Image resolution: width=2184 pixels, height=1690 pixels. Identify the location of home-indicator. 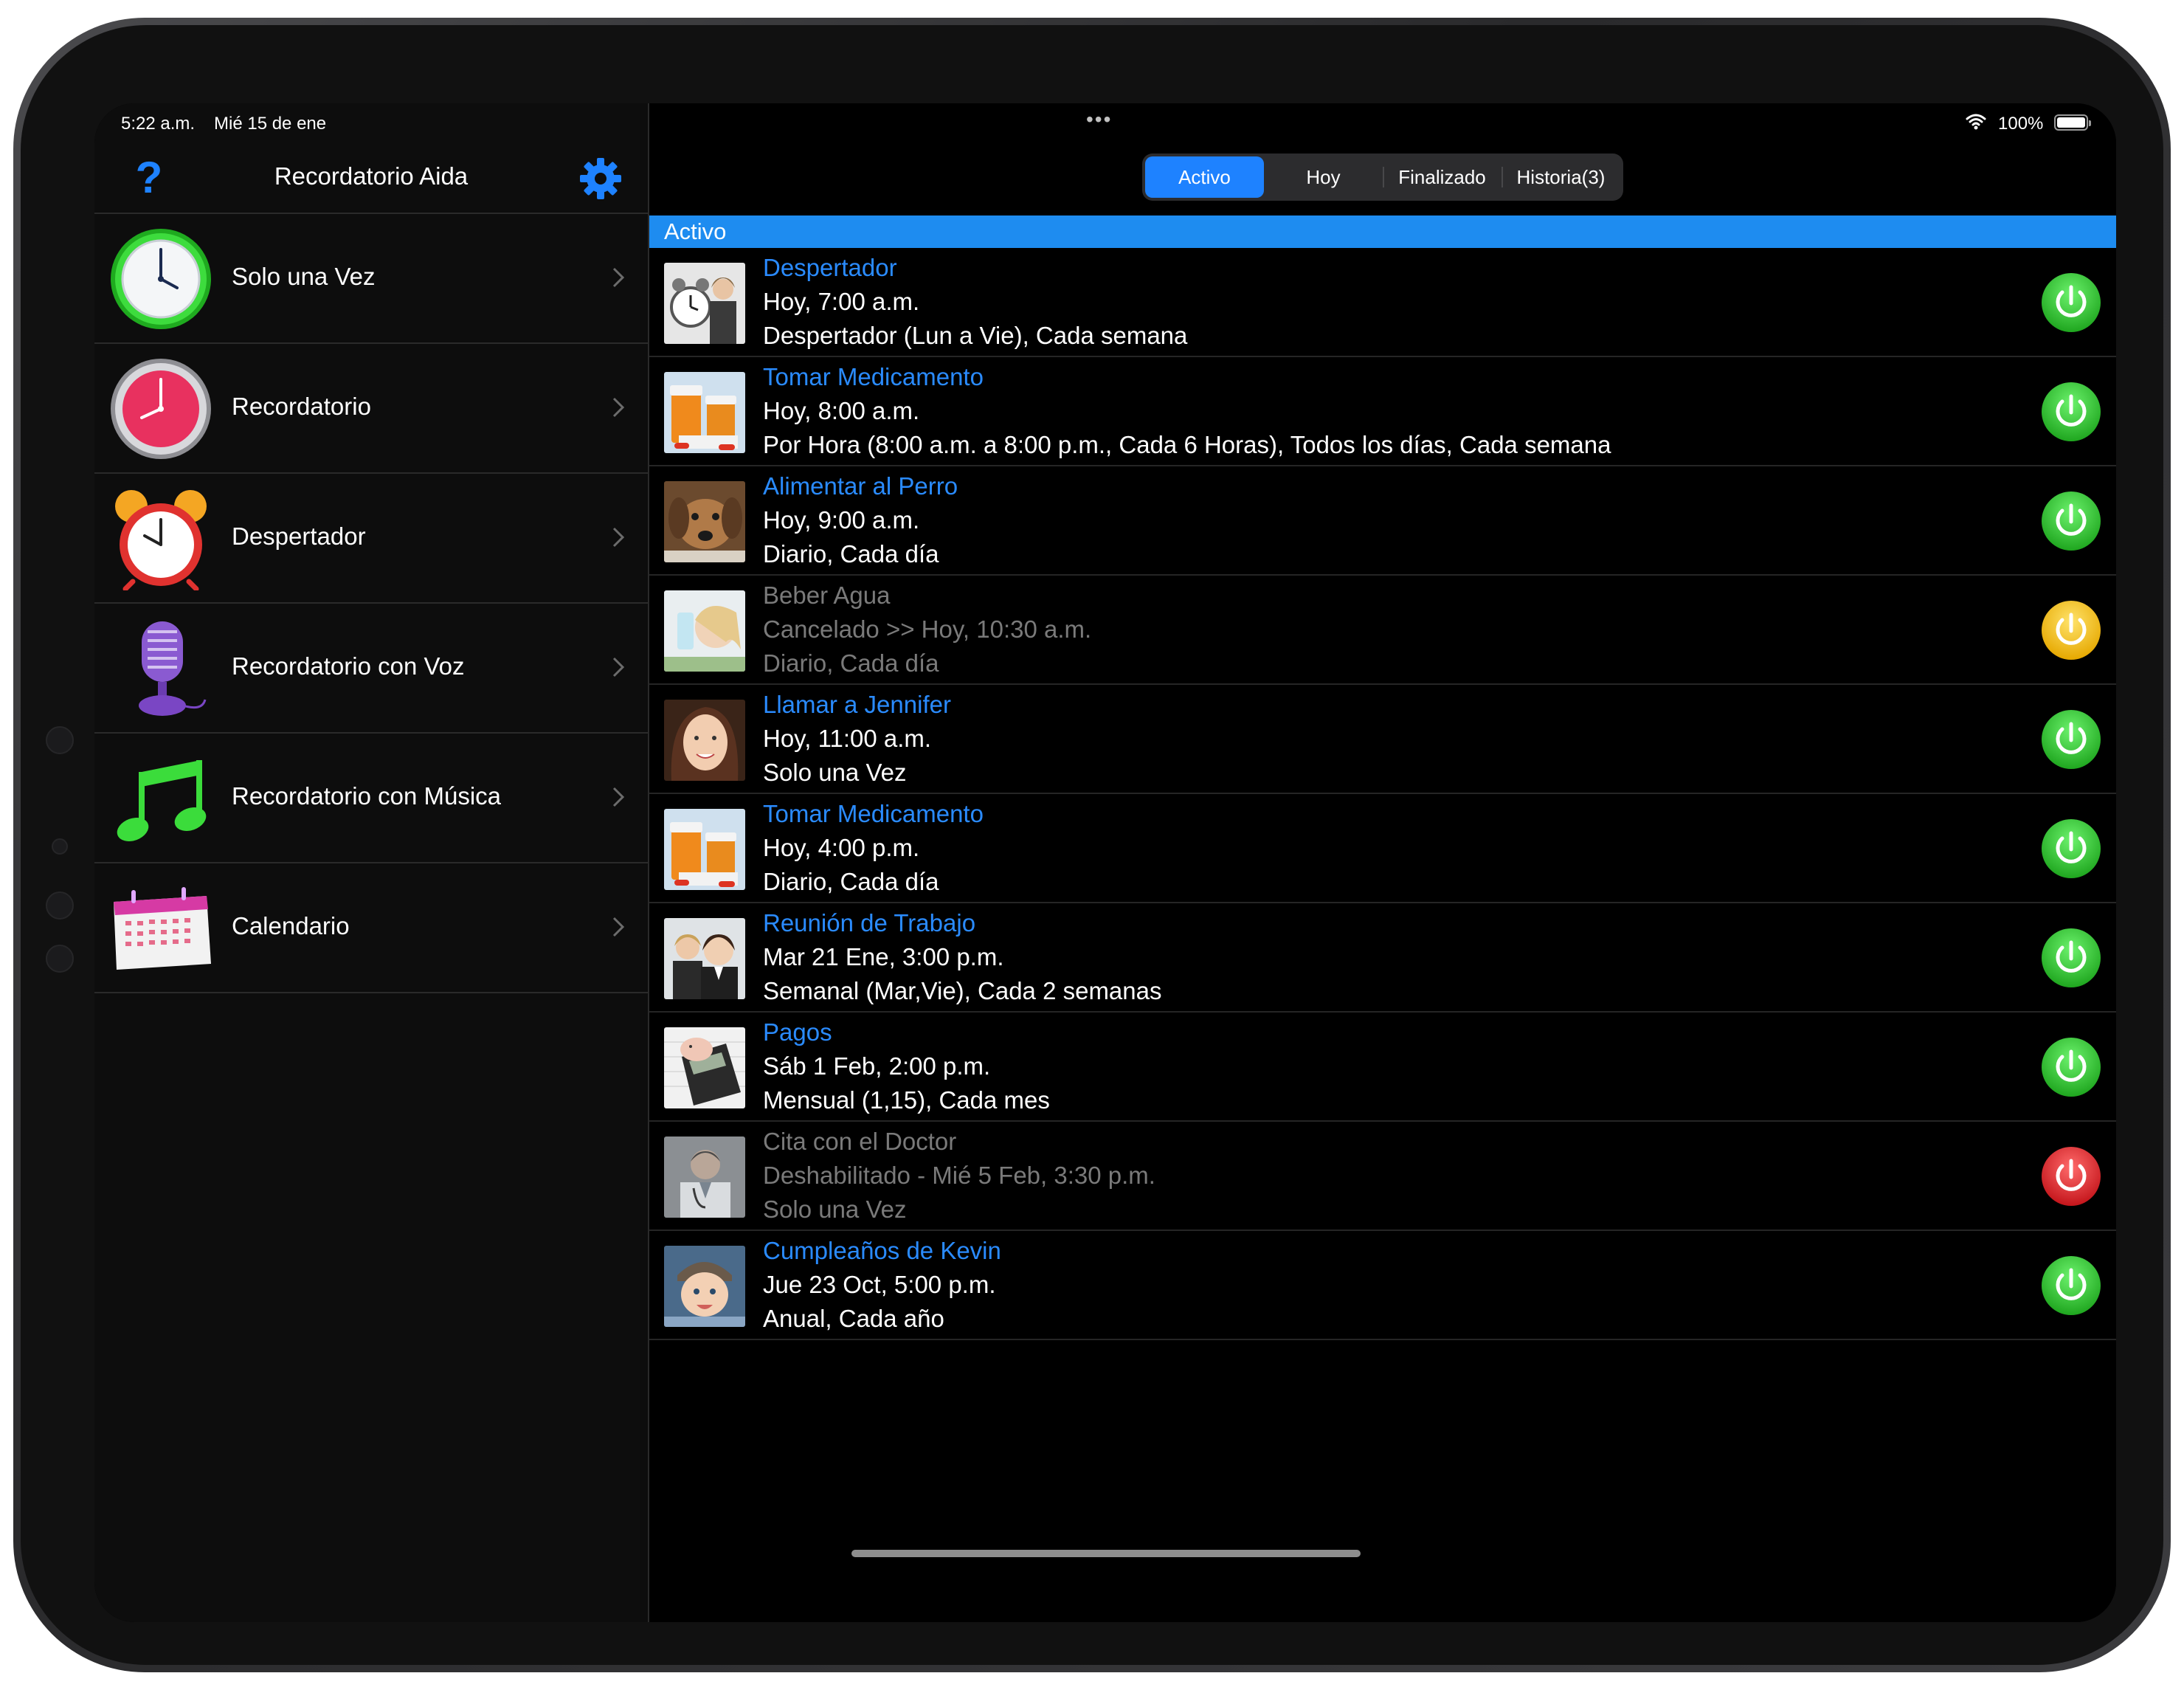
(1106, 1553).